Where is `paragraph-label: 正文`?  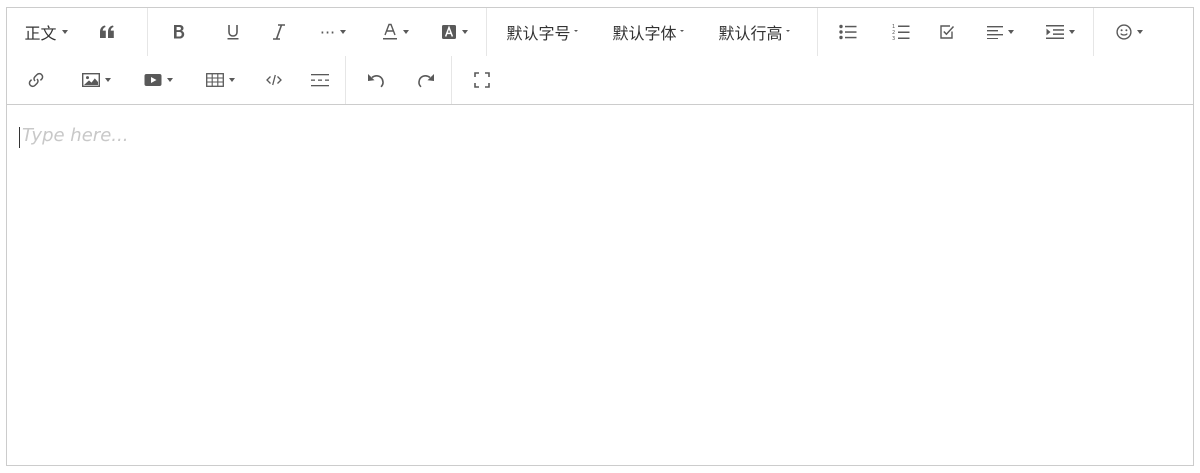 paragraph-label: 正文 is located at coordinates (40, 33).